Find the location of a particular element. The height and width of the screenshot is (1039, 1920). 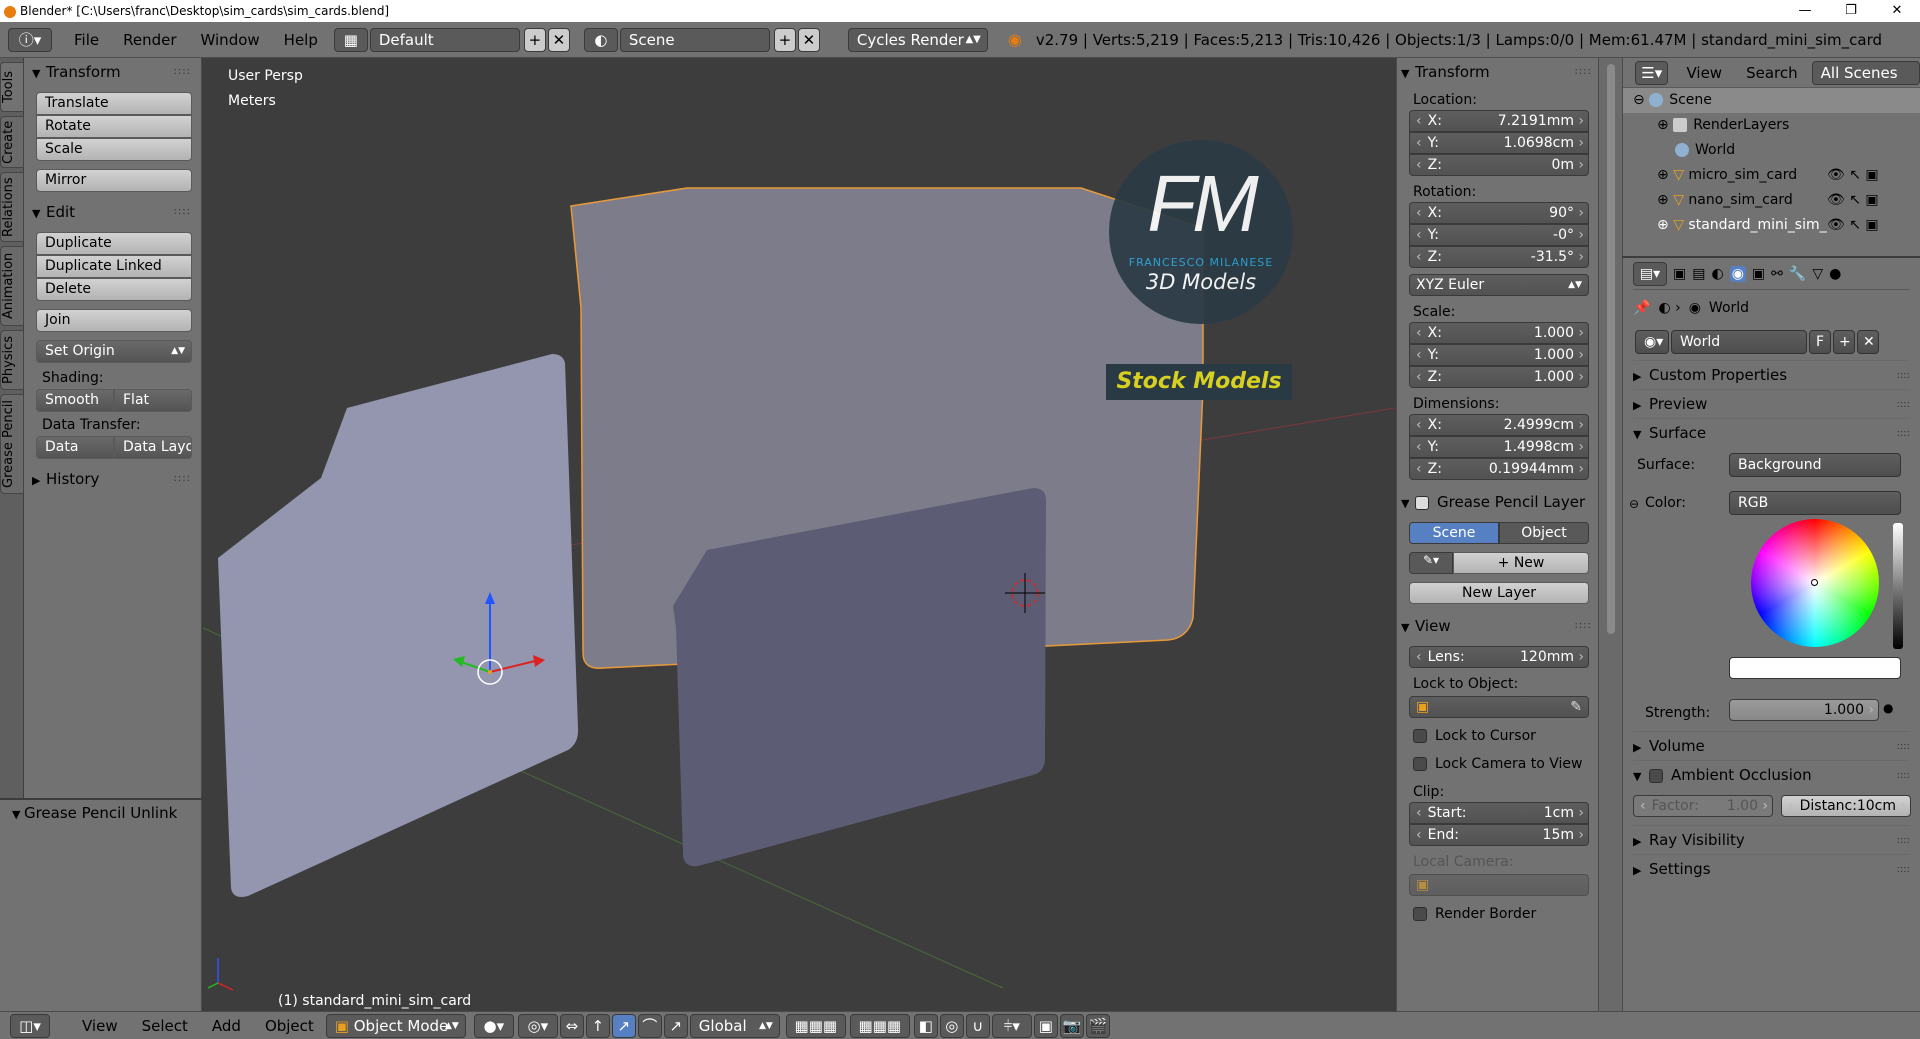

flat-button: Flat is located at coordinates (153, 400).